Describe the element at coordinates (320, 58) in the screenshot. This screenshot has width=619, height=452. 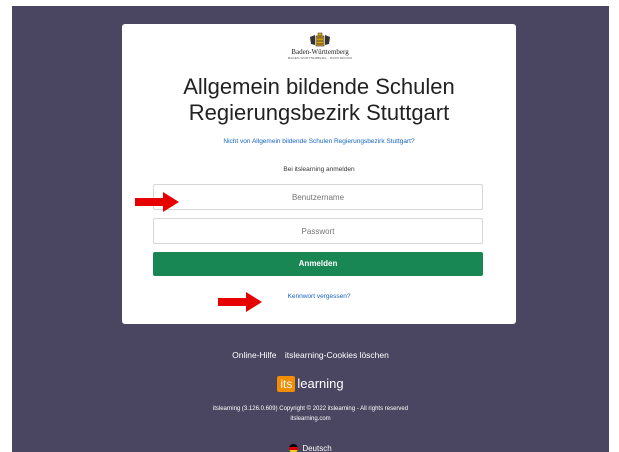
I see `logo-subtext: BADEN-WÜRTTEMBERG · MINISTERIUM` at that location.